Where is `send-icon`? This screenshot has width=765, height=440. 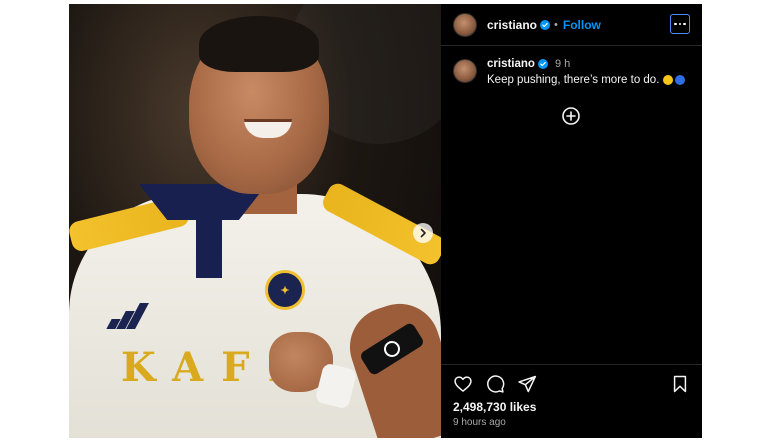
send-icon is located at coordinates (527, 384).